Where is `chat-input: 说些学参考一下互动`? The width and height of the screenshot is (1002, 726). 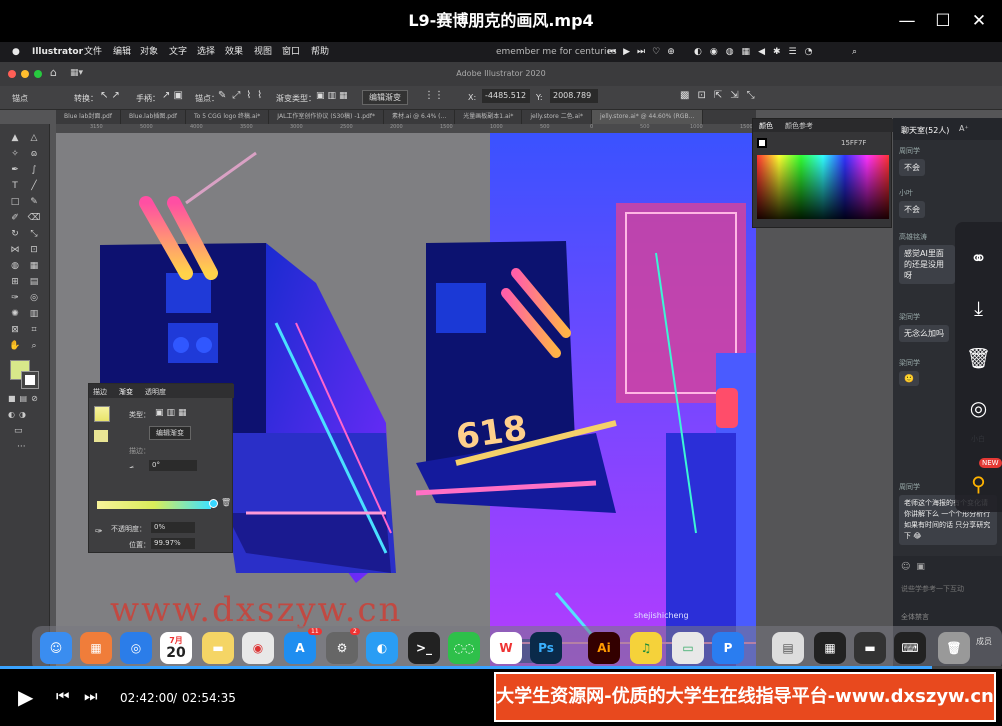
chat-input: 说些学参考一下互动 is located at coordinates (932, 589).